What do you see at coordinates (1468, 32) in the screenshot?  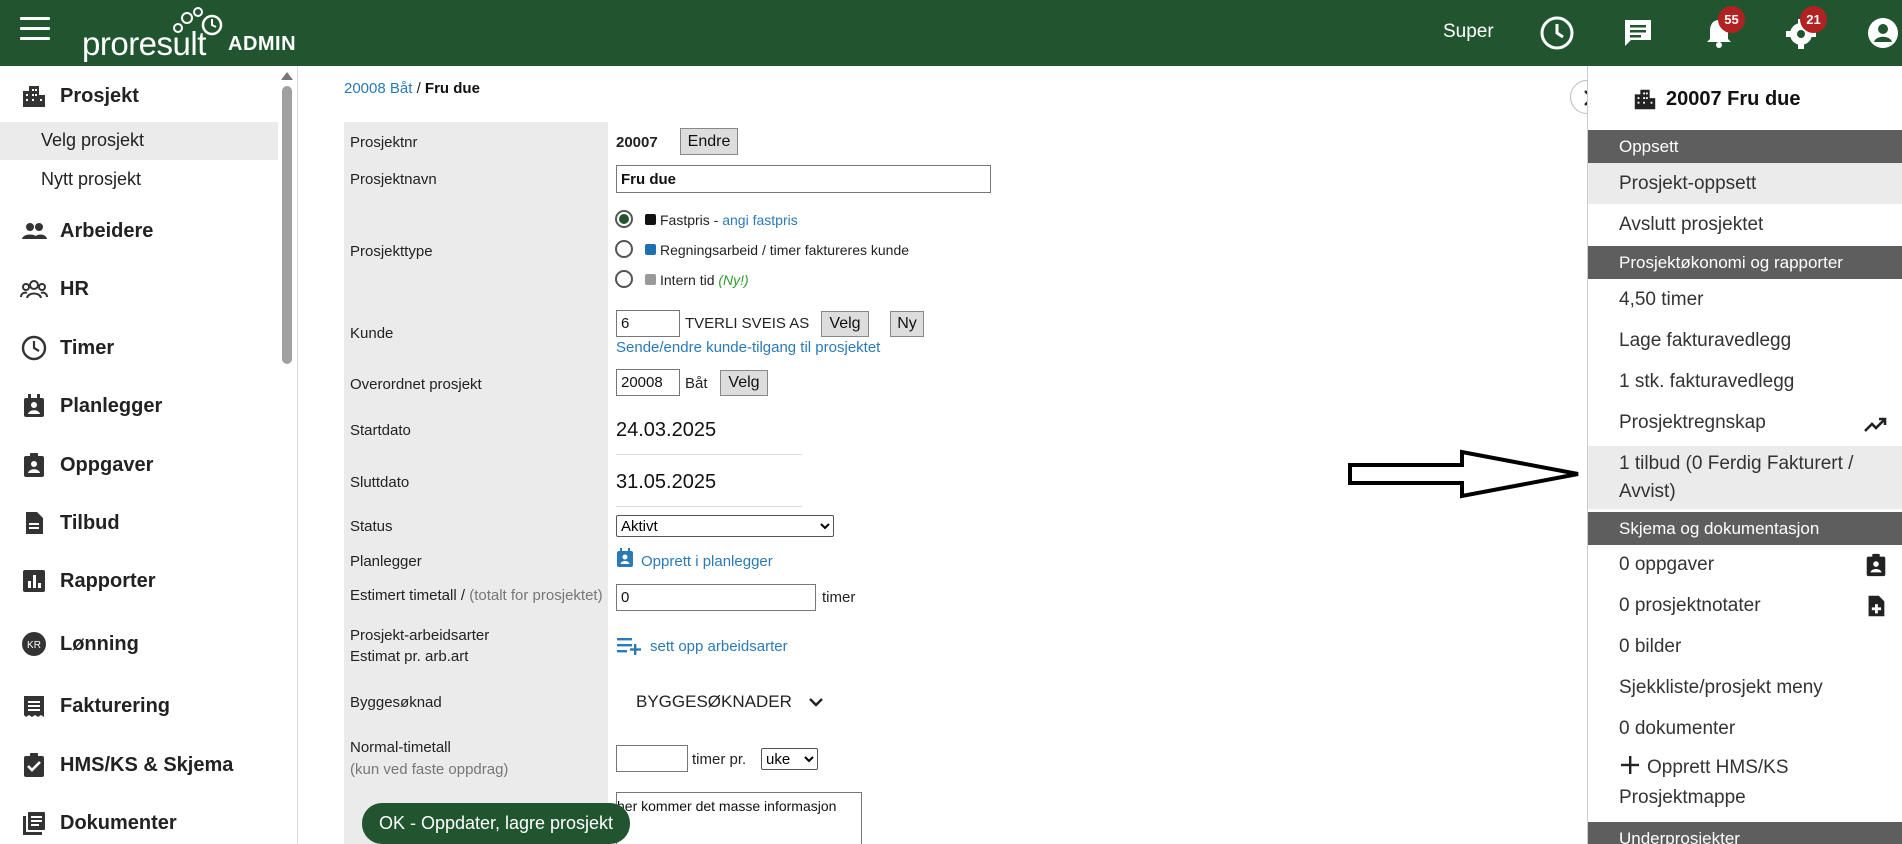 I see `user-name: Super` at bounding box center [1468, 32].